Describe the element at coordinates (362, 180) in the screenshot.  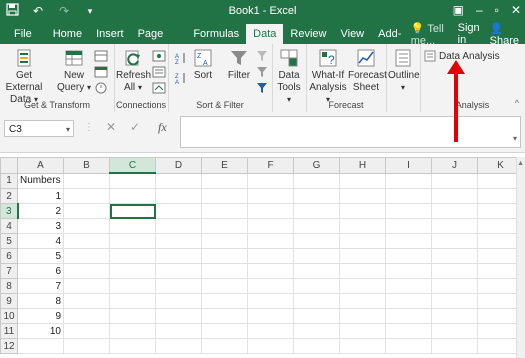
I see `cell-h1` at that location.